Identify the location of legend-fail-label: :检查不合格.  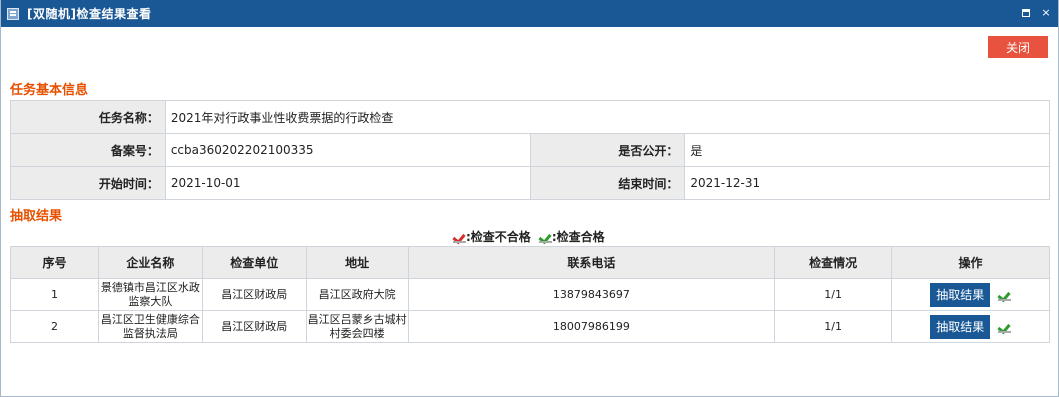
(498, 237).